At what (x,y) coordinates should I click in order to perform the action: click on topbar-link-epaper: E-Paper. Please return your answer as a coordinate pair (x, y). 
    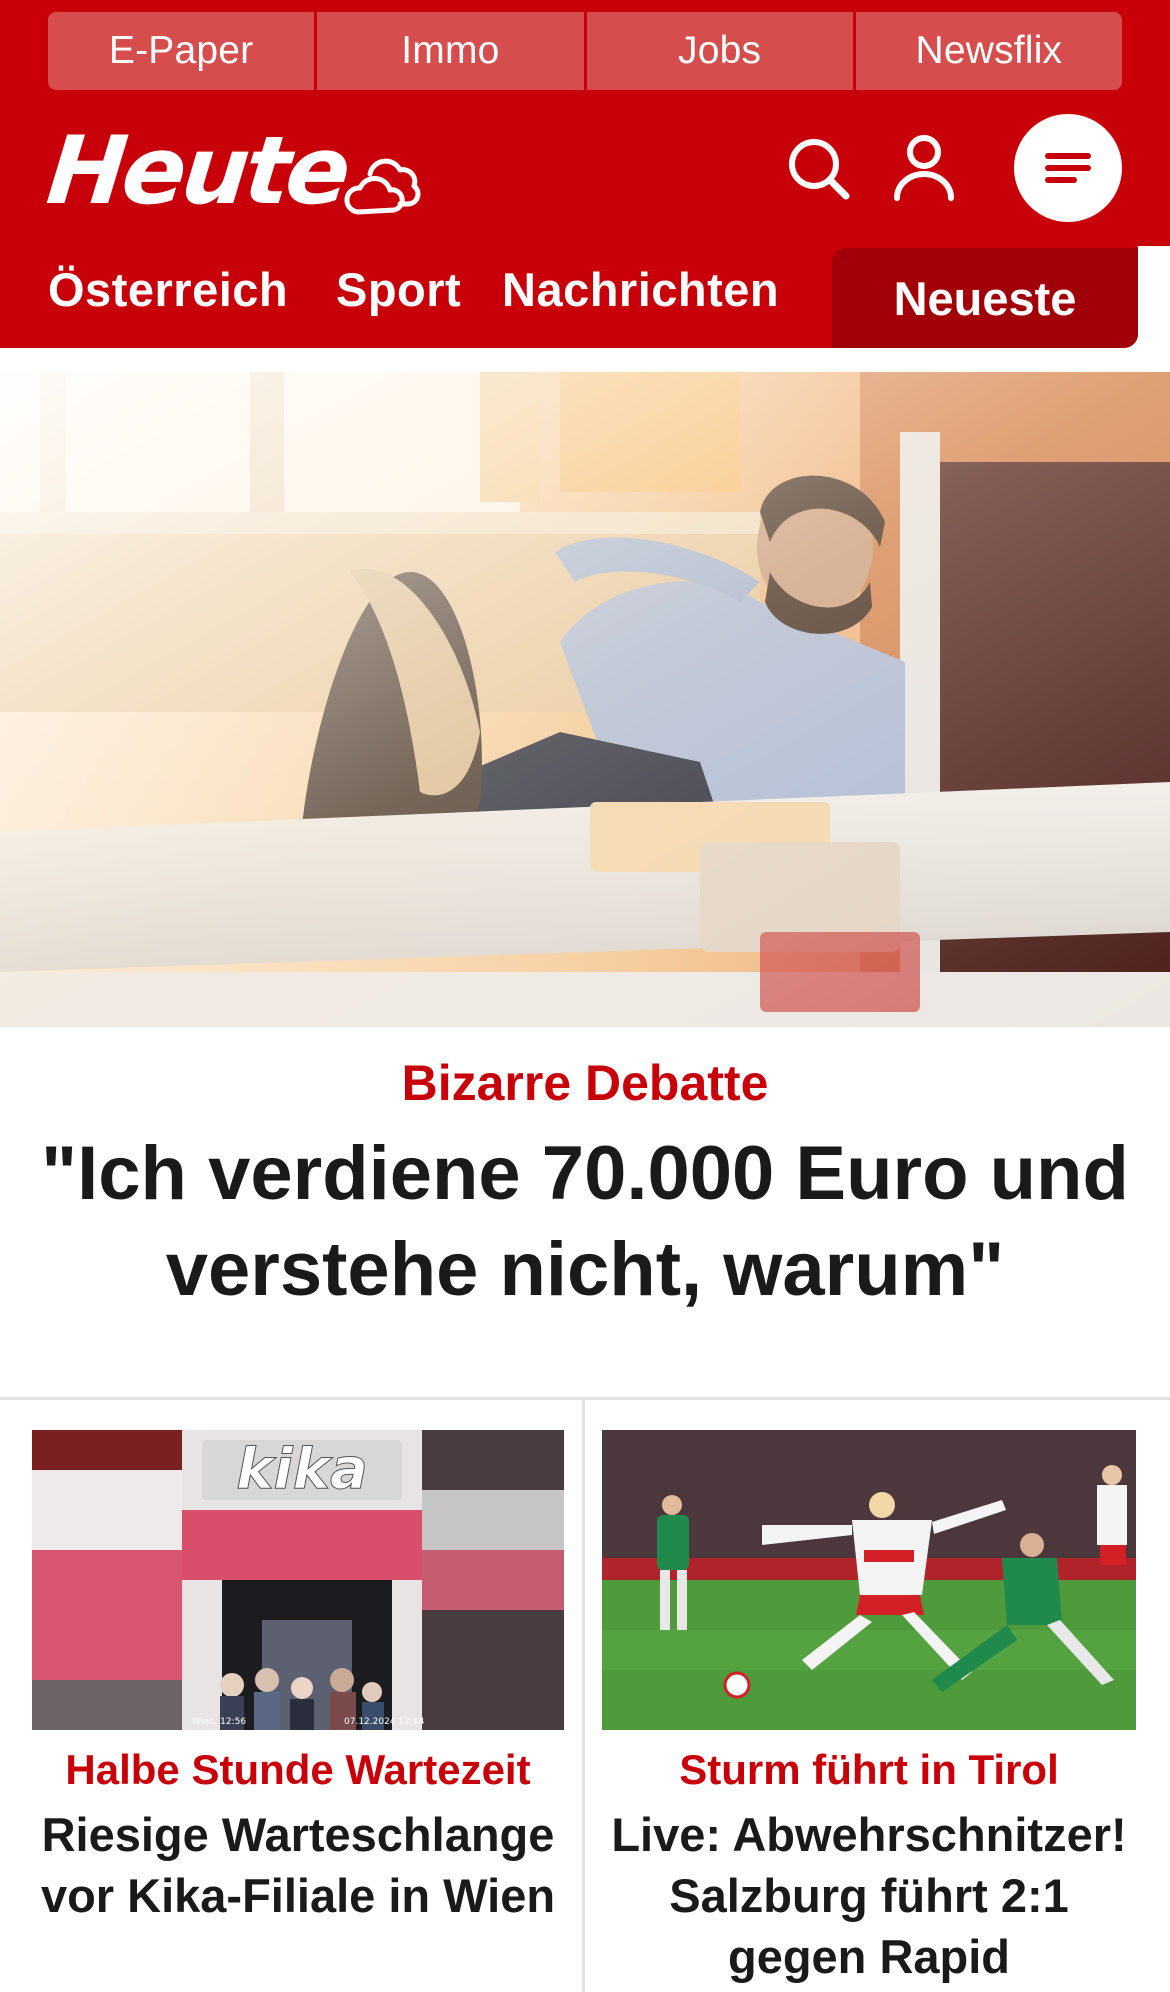
    Looking at the image, I should click on (181, 51).